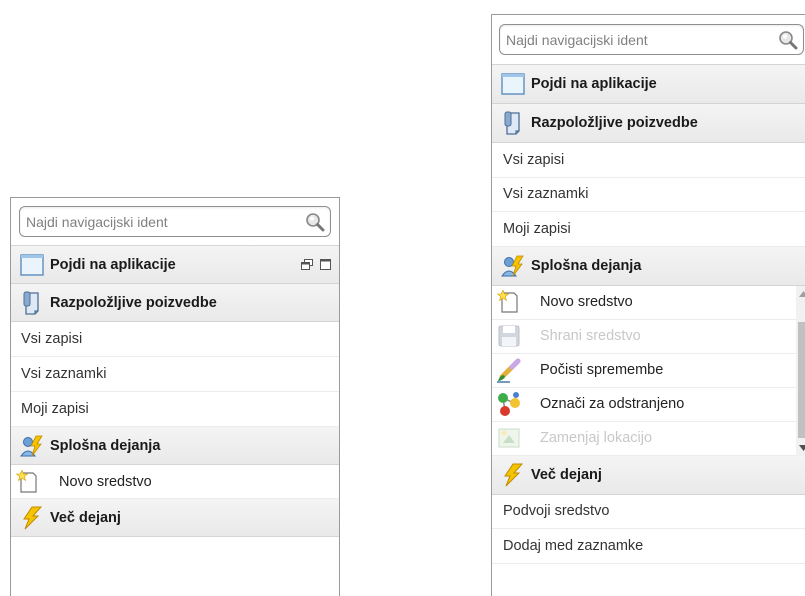 This screenshot has height=596, width=805. I want to click on more-action-add-bookmark: Dodaj med zaznamke, so click(648, 546).